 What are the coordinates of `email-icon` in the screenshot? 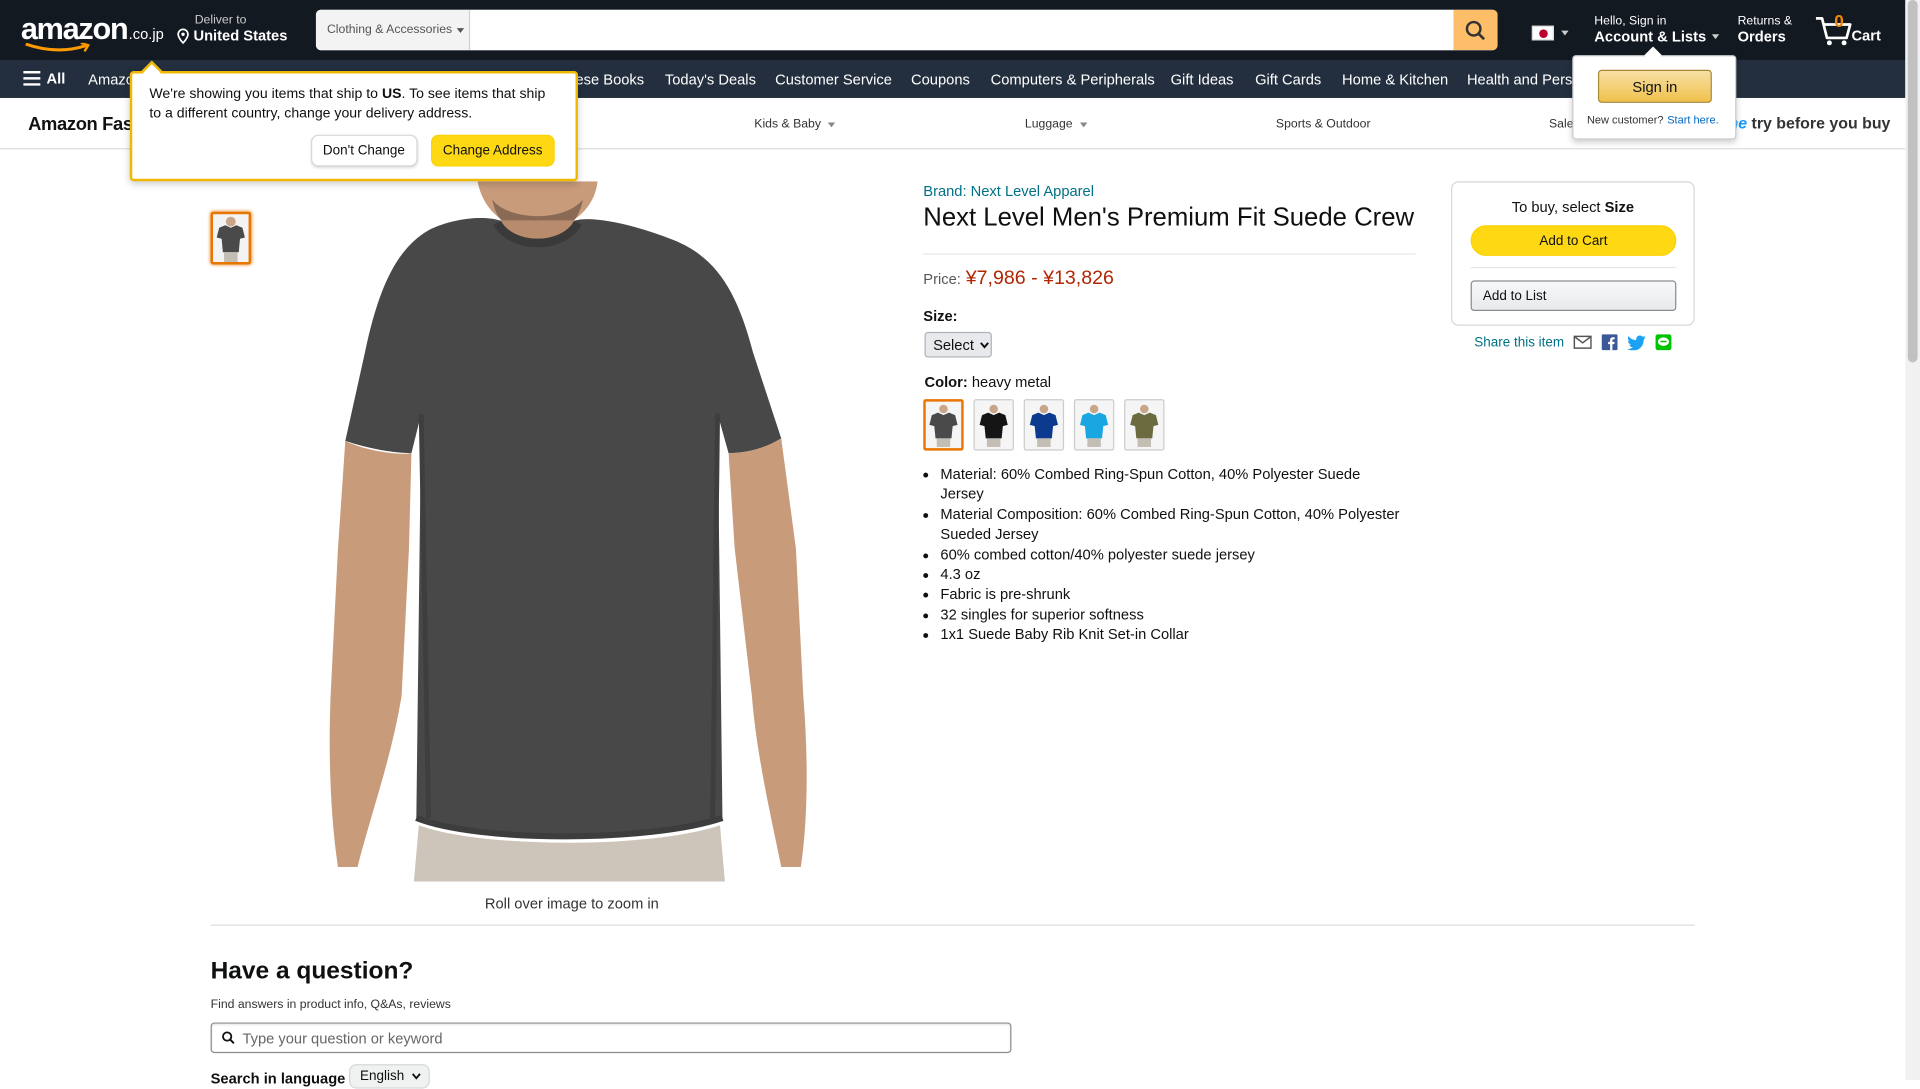 It's located at (1583, 342).